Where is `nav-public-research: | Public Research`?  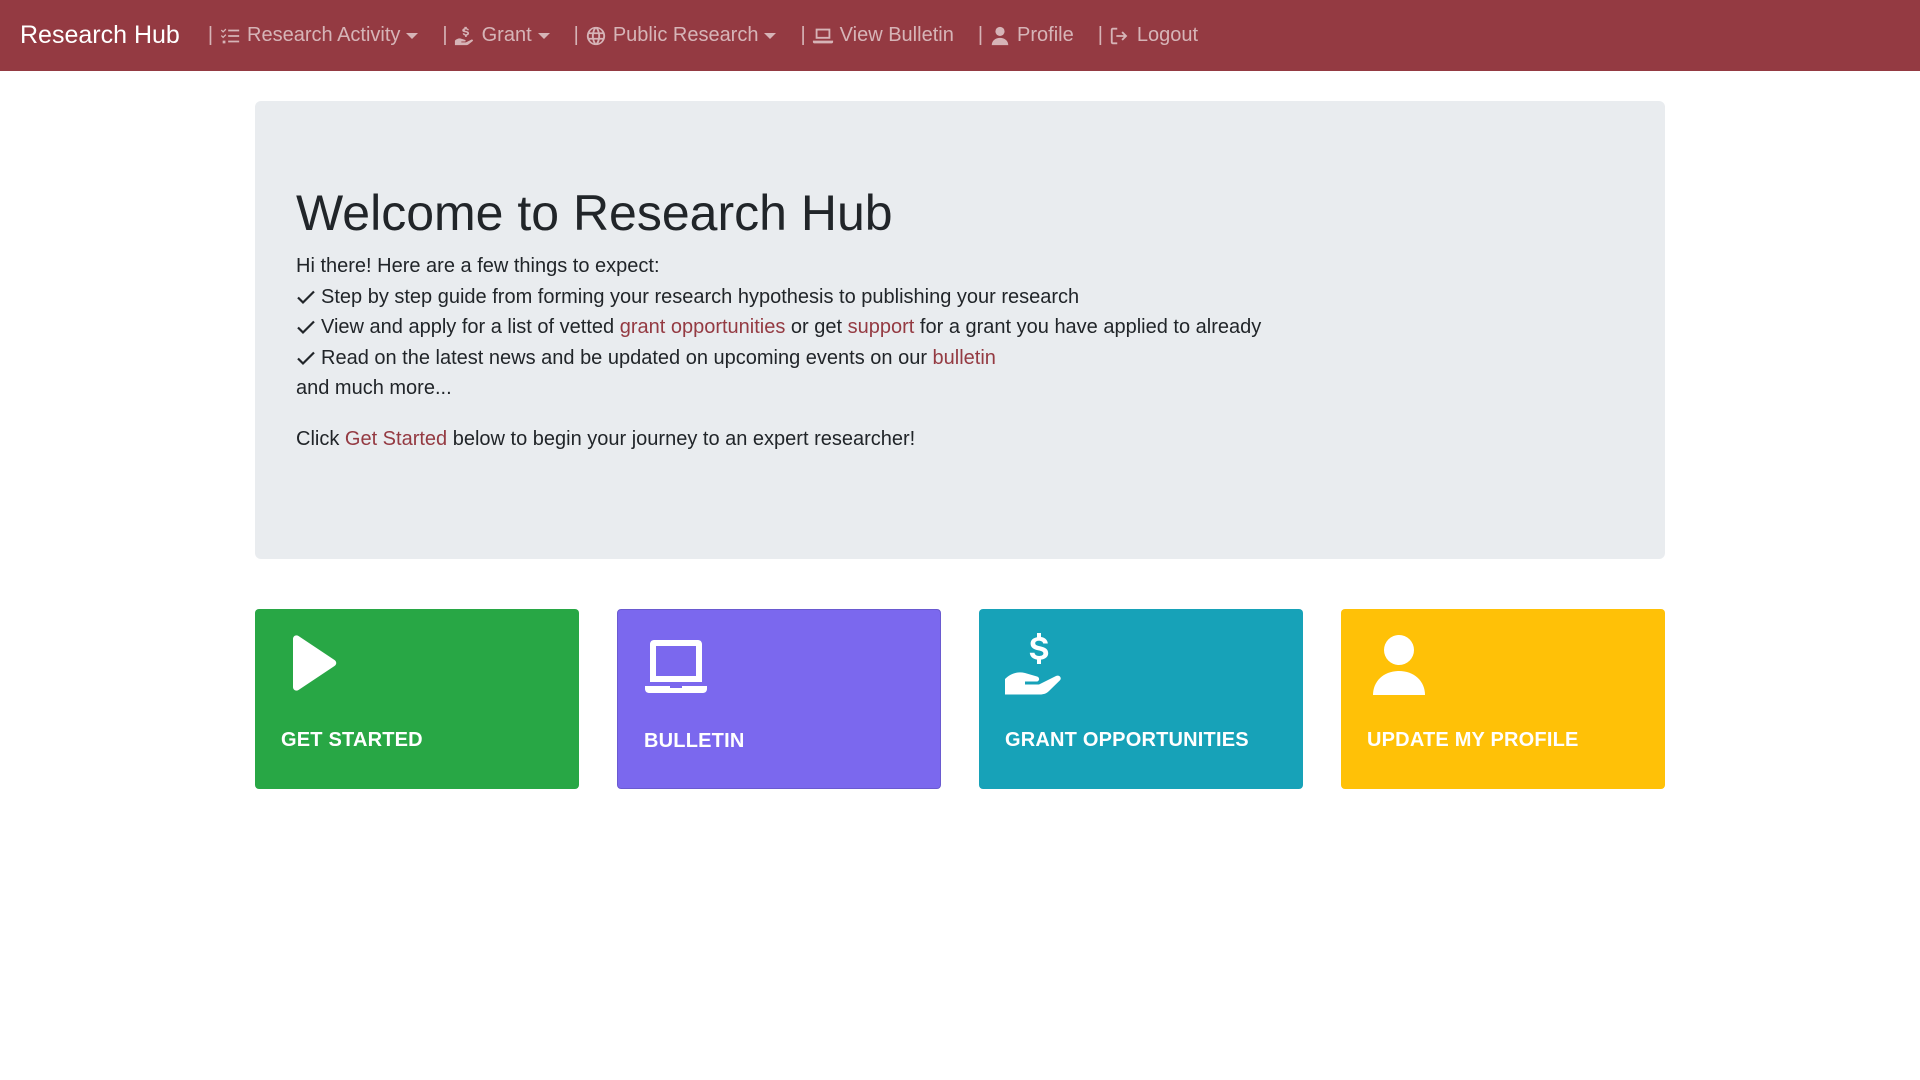
nav-public-research: | Public Research is located at coordinates (675, 35).